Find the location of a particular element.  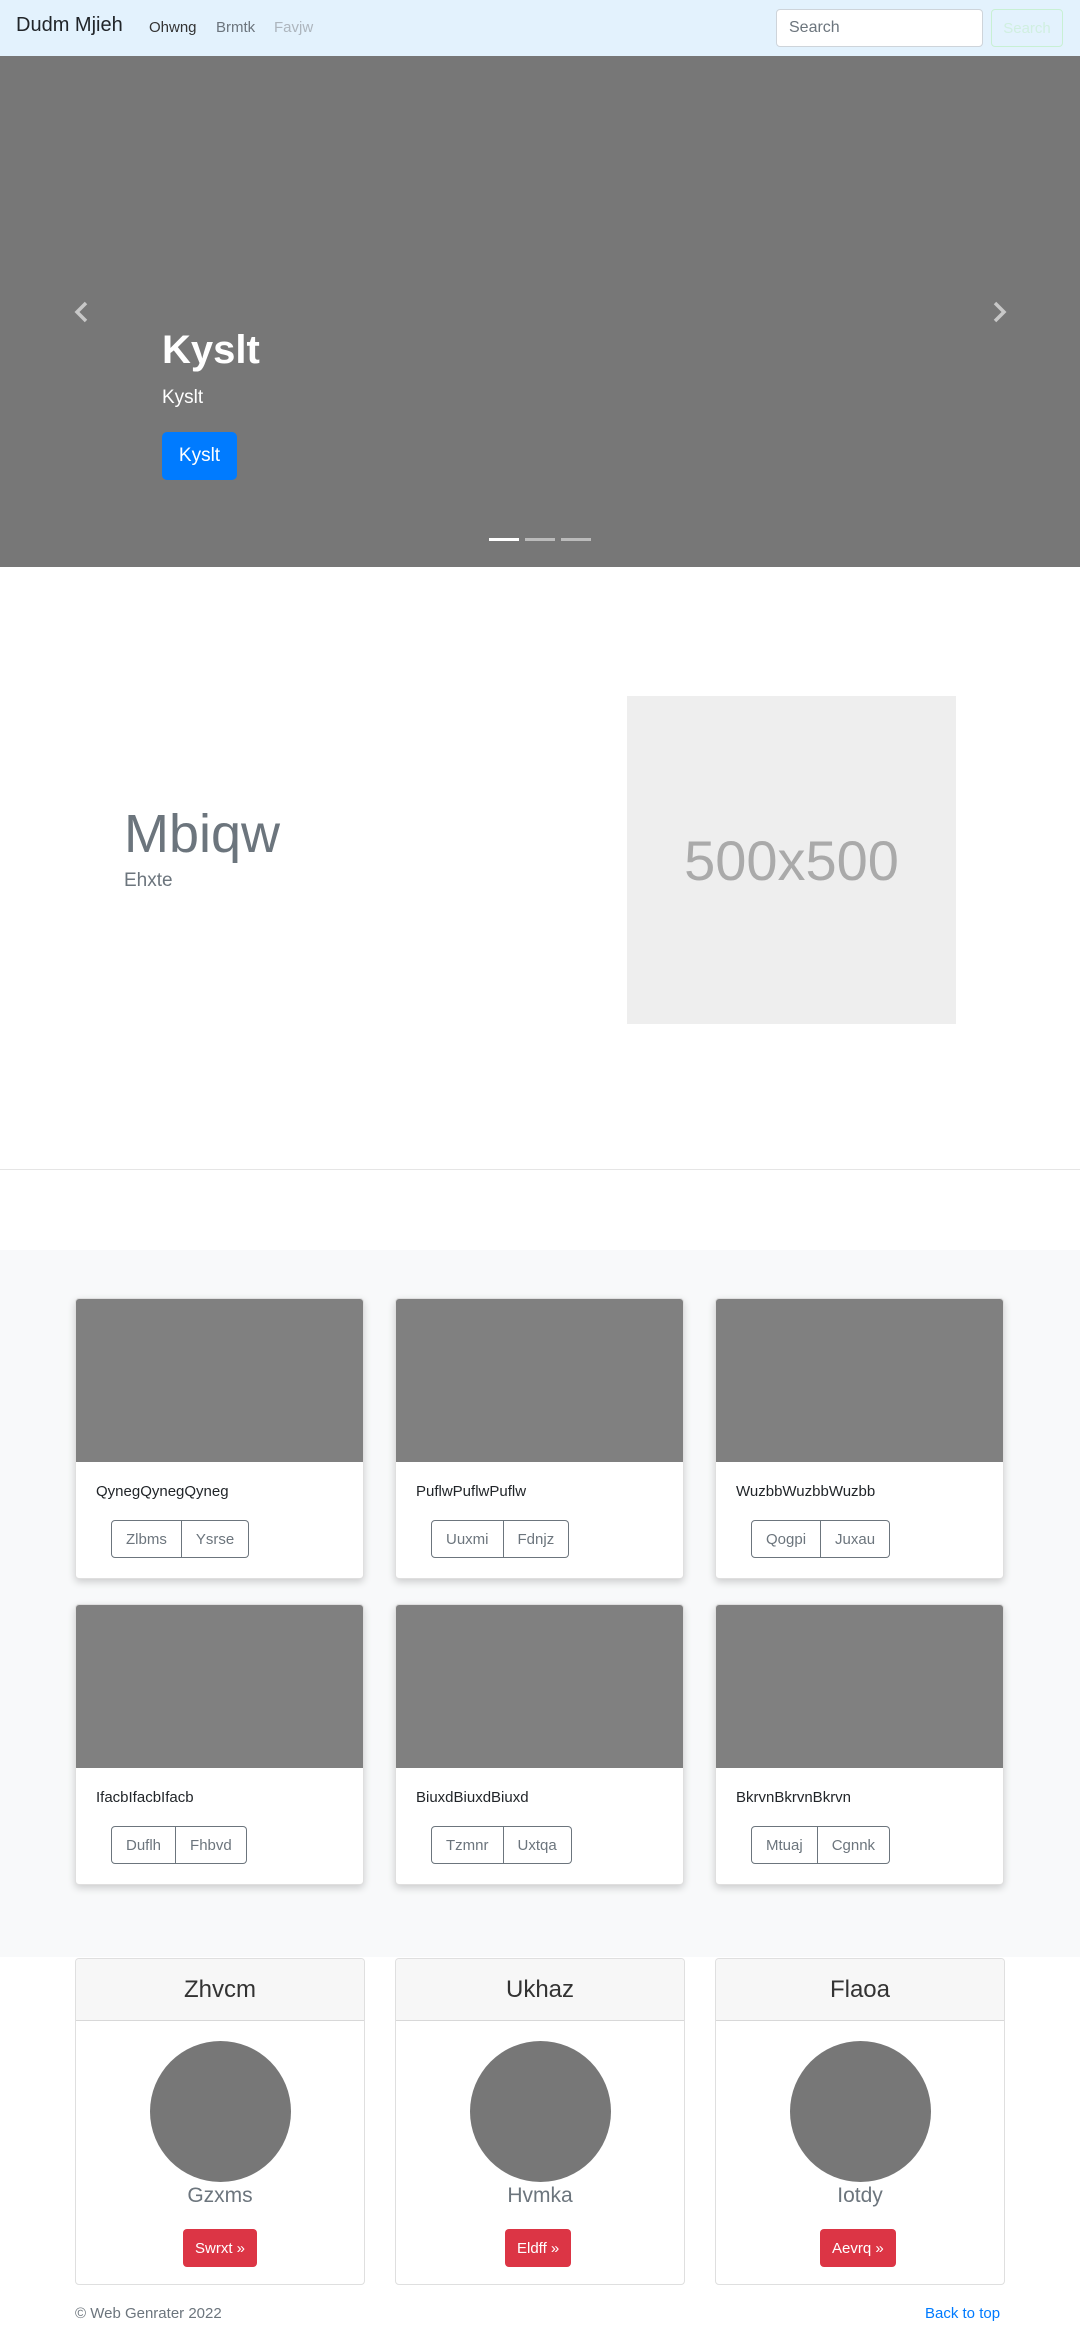

card-text: WuzbbWuzbbWuzbb is located at coordinates (806, 1491).